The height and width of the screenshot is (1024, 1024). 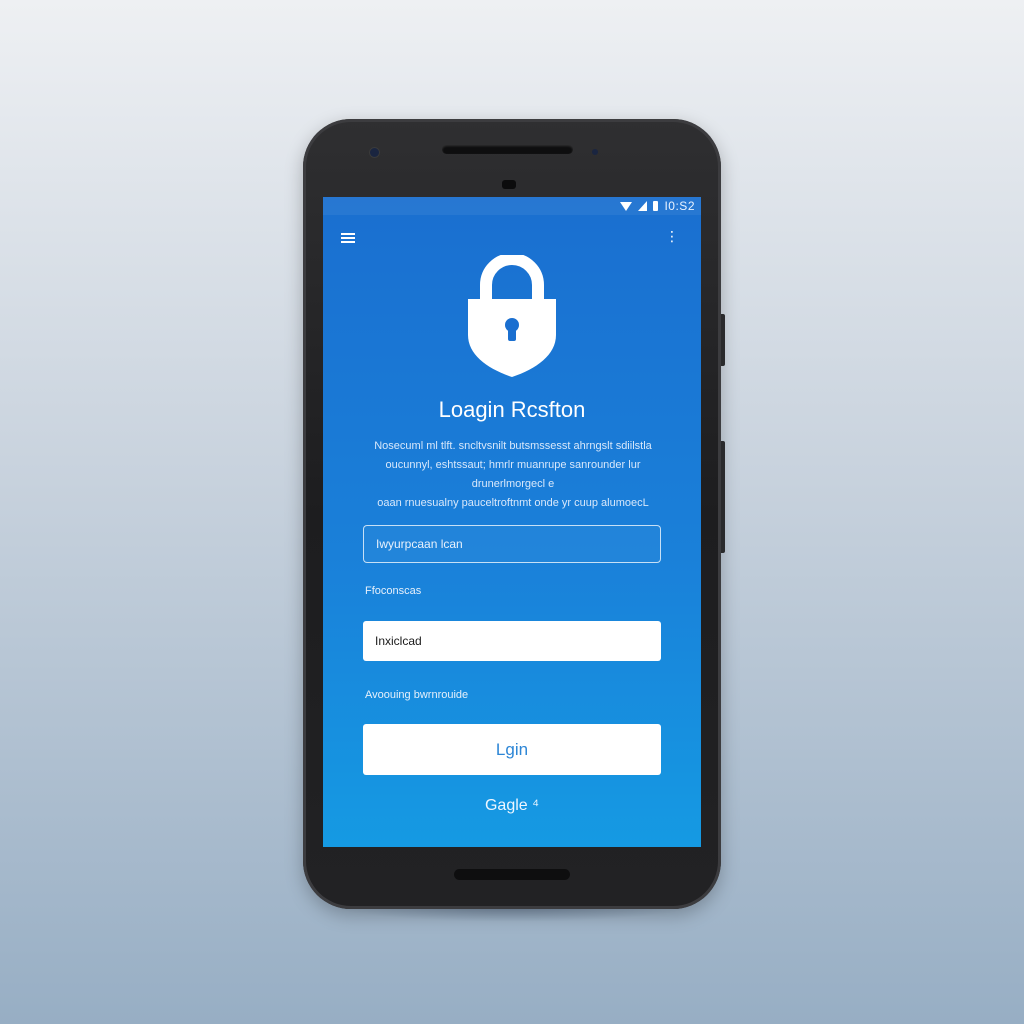 I want to click on more-vertical-icon: ⋮, so click(x=672, y=236).